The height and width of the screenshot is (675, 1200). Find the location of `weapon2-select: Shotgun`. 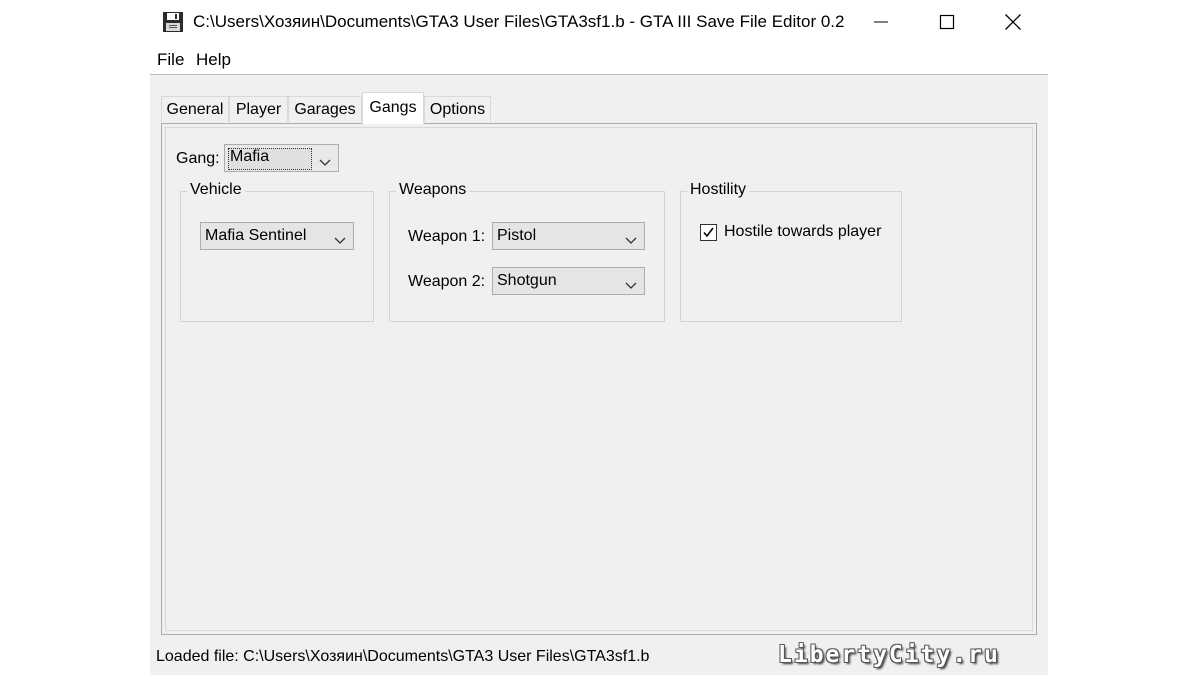

weapon2-select: Shotgun is located at coordinates (568, 281).